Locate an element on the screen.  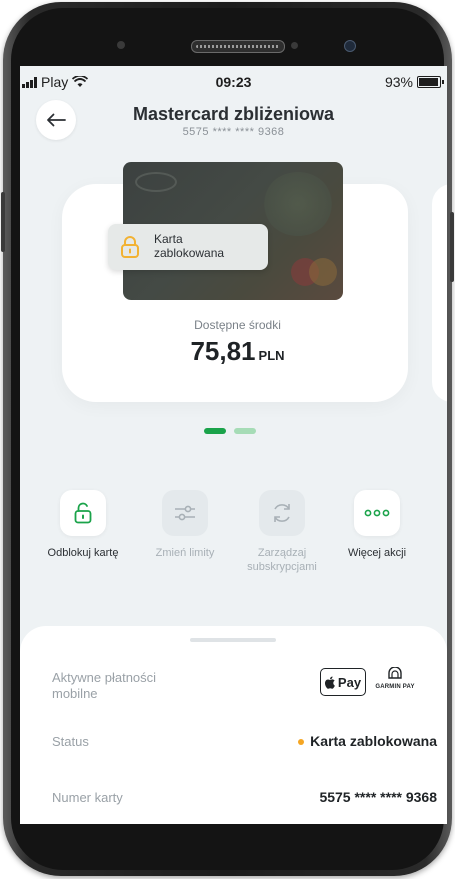
refresh-icon is located at coordinates (282, 513).